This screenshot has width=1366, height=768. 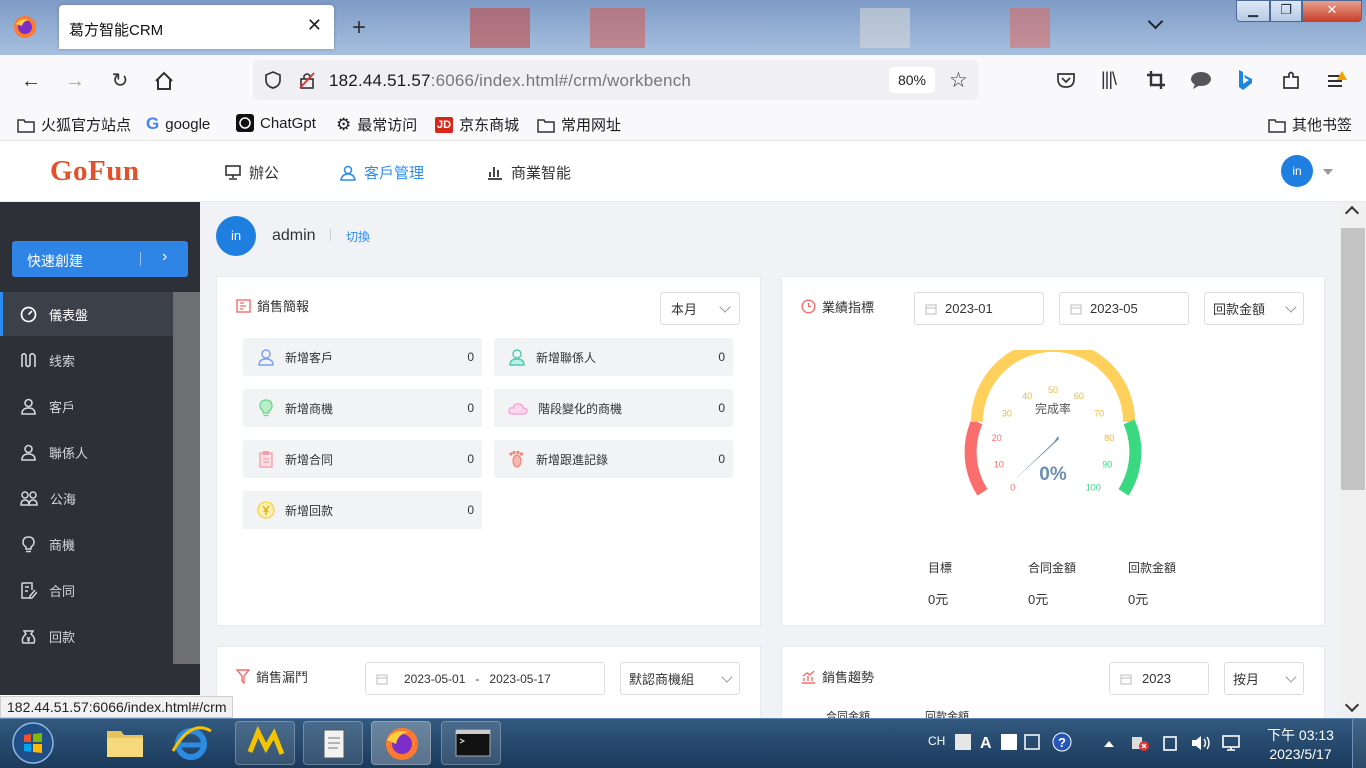 I want to click on bookmark-jd: JD 京东商城, so click(x=477, y=124).